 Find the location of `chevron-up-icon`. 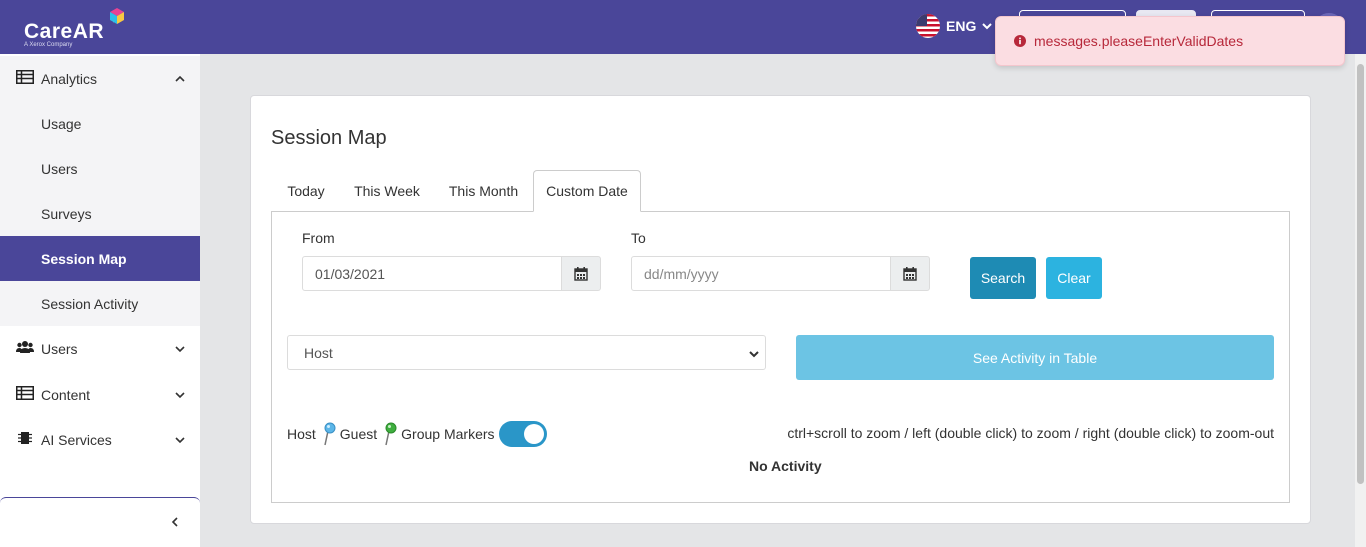

chevron-up-icon is located at coordinates (180, 78).